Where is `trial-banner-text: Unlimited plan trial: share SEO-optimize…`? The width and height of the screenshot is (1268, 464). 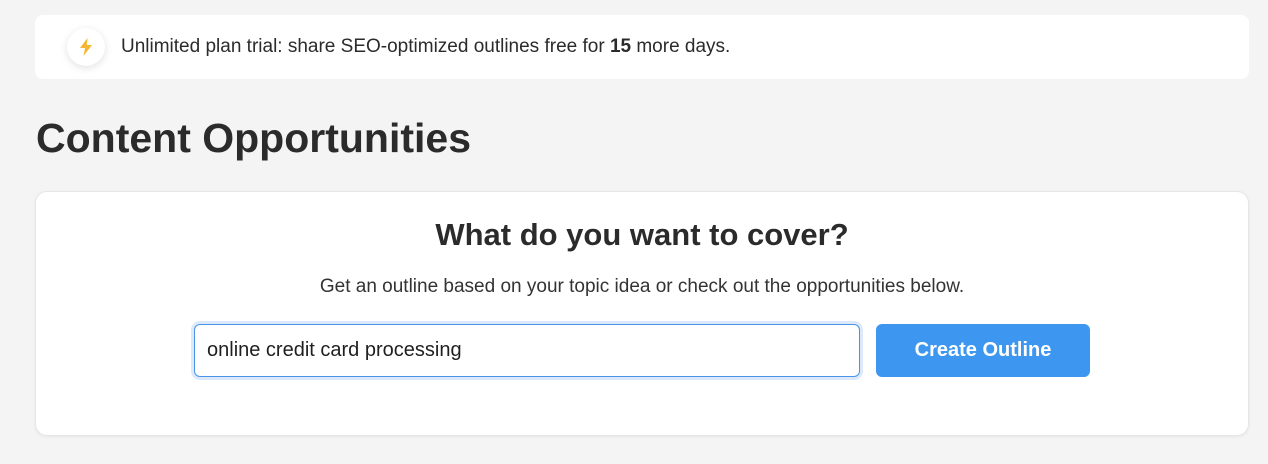
trial-banner-text: Unlimited plan trial: share SEO-optimize… is located at coordinates (425, 47).